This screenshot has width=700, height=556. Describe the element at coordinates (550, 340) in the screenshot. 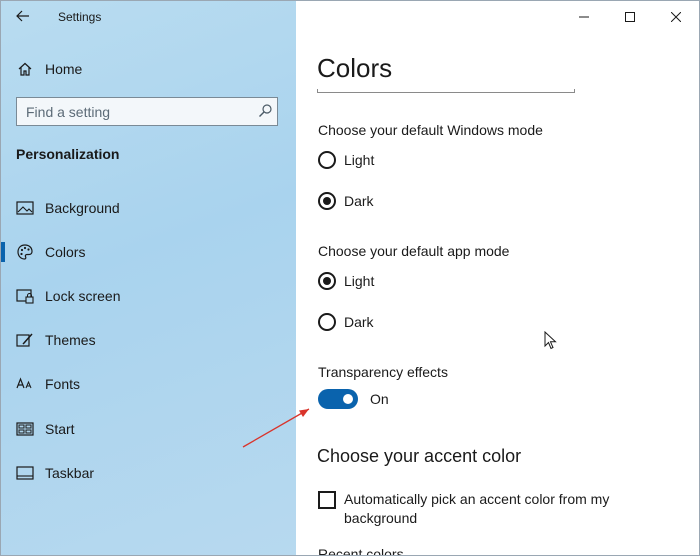

I see `mouse-cursor-icon` at that location.